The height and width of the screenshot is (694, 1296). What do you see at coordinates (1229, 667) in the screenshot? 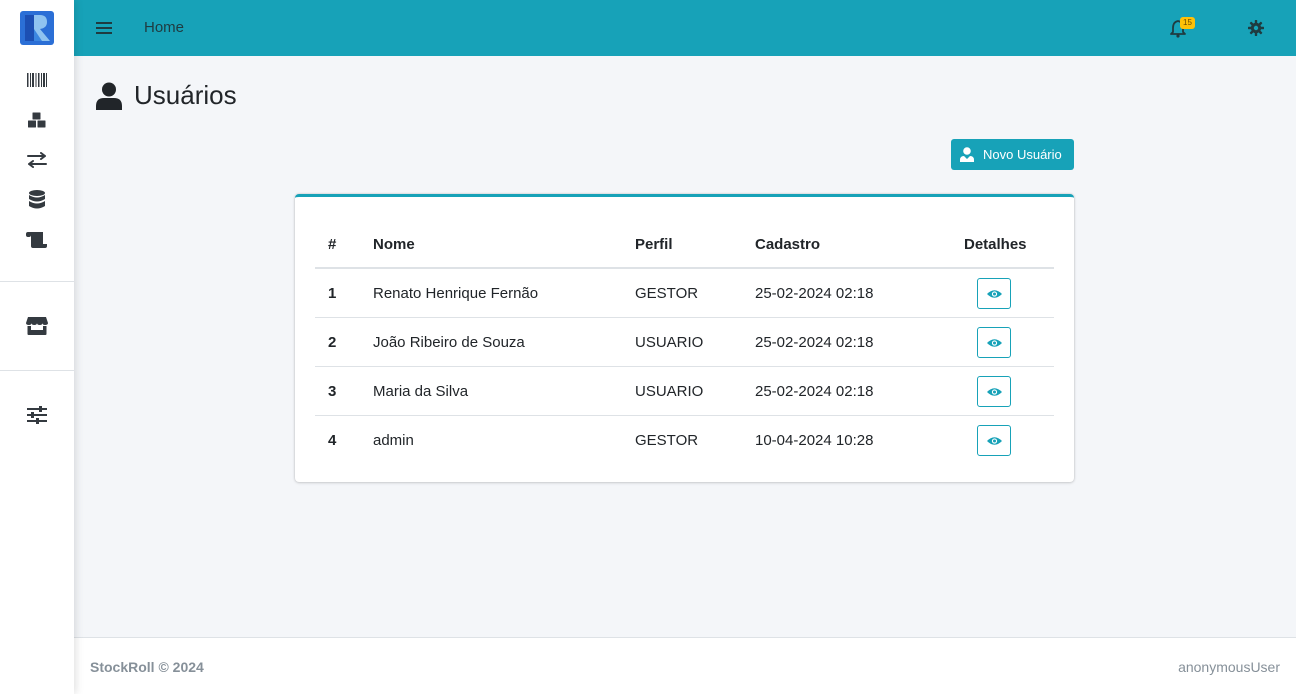
I see `footer-user: anonymousUser` at bounding box center [1229, 667].